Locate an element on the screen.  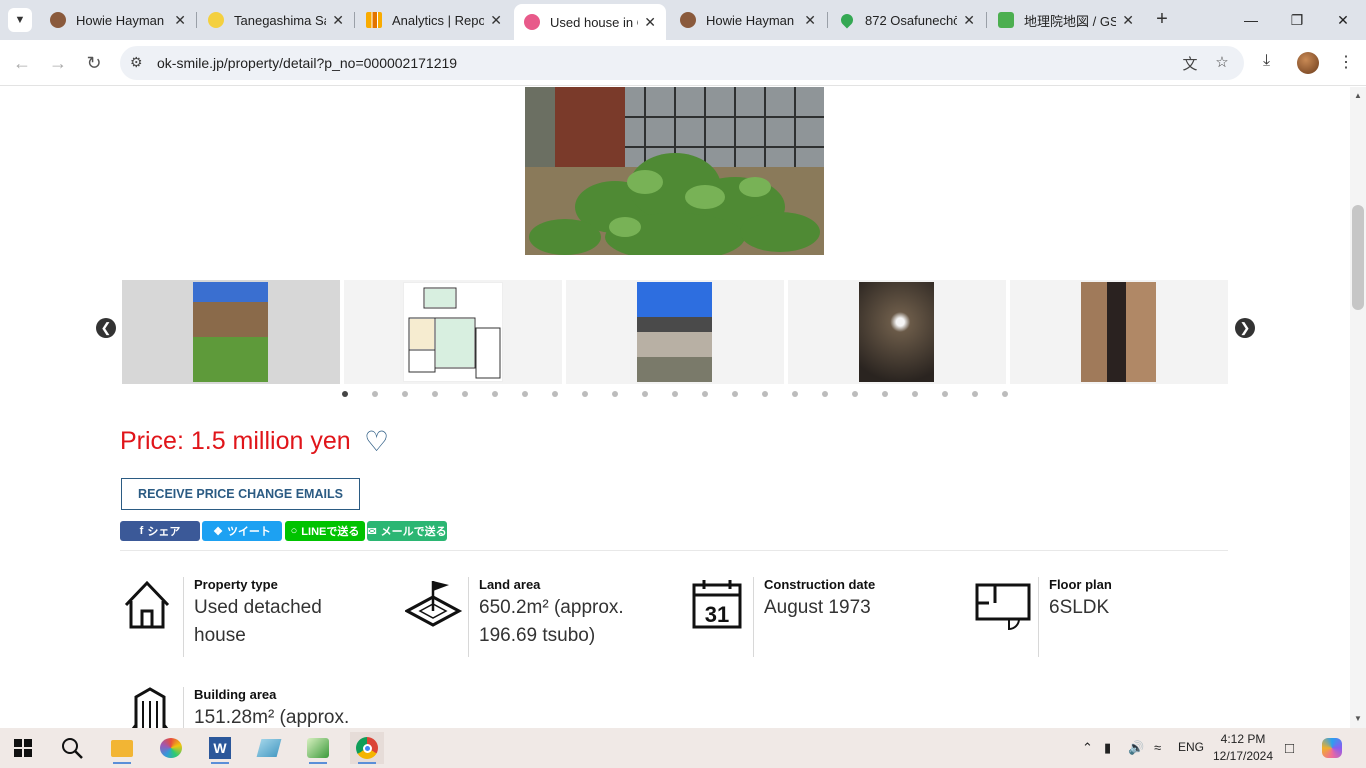
smile-favicon-icon is located at coordinates (532, 22).